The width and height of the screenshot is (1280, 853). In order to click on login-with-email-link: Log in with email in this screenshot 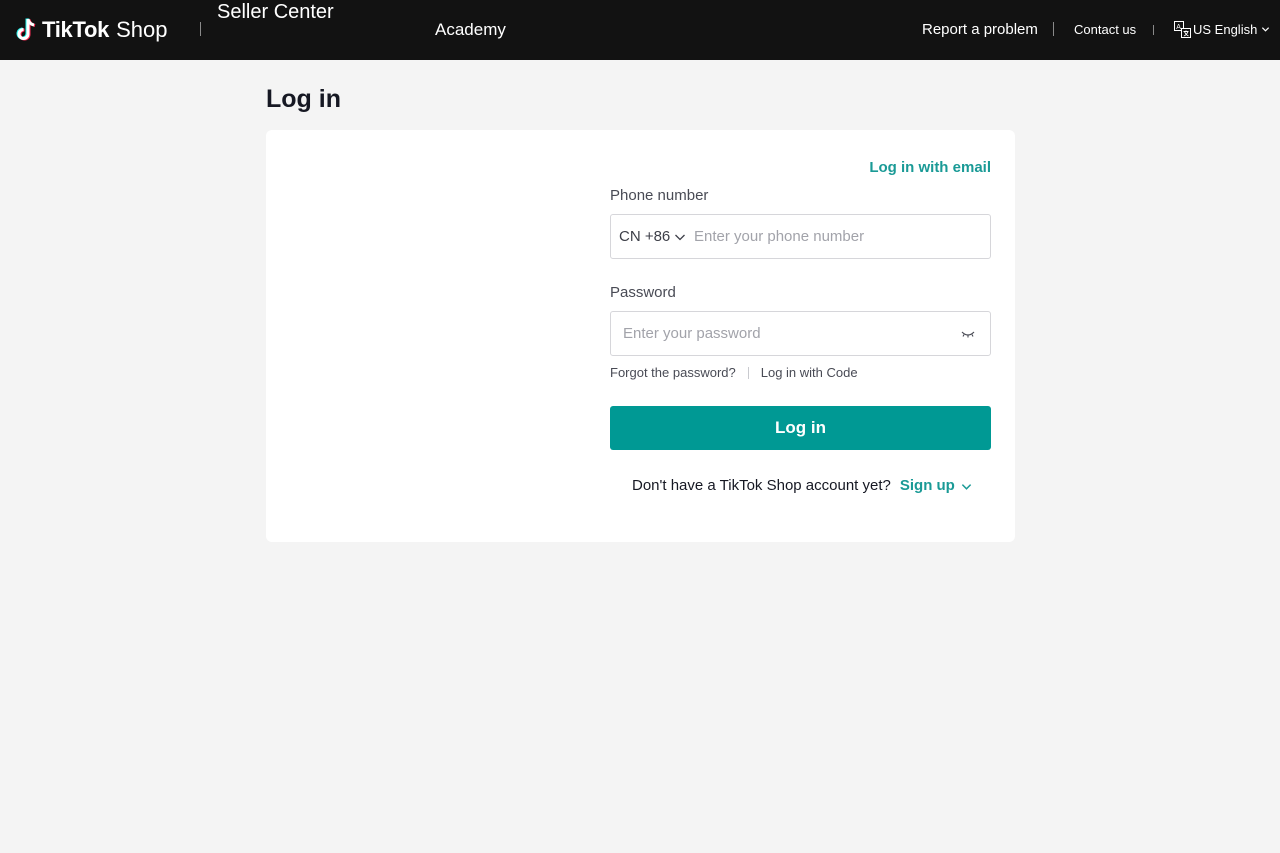, I will do `click(930, 168)`.